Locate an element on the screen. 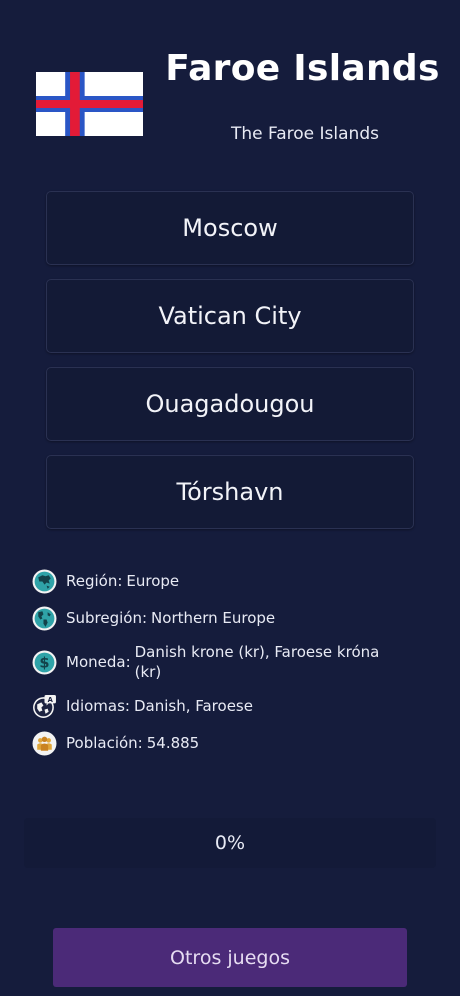  region-label: Región: is located at coordinates (94, 581).